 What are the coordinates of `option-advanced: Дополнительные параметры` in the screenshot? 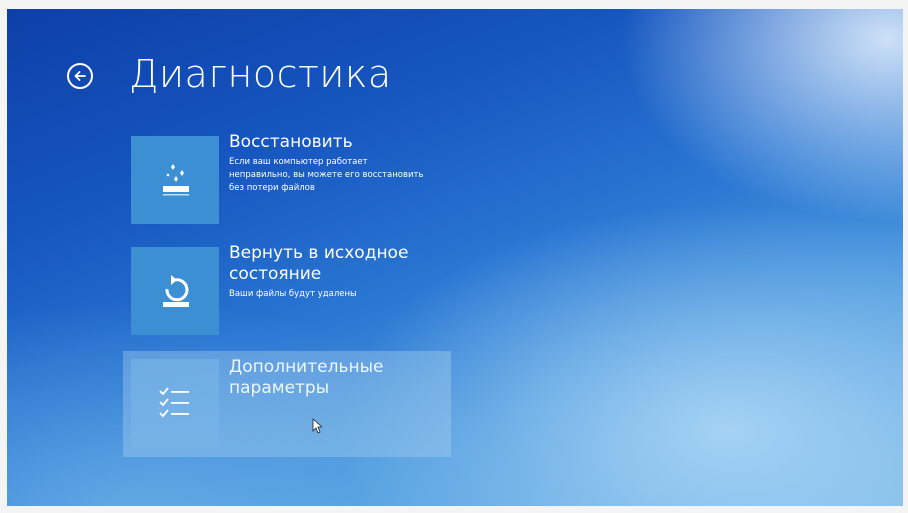 It's located at (287, 404).